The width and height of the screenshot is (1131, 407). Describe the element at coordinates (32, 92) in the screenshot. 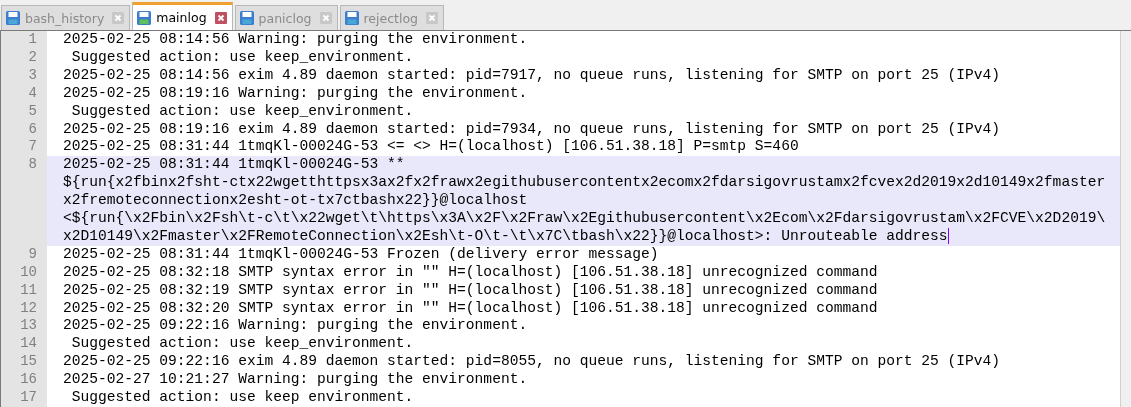

I see `line-number: 4` at that location.